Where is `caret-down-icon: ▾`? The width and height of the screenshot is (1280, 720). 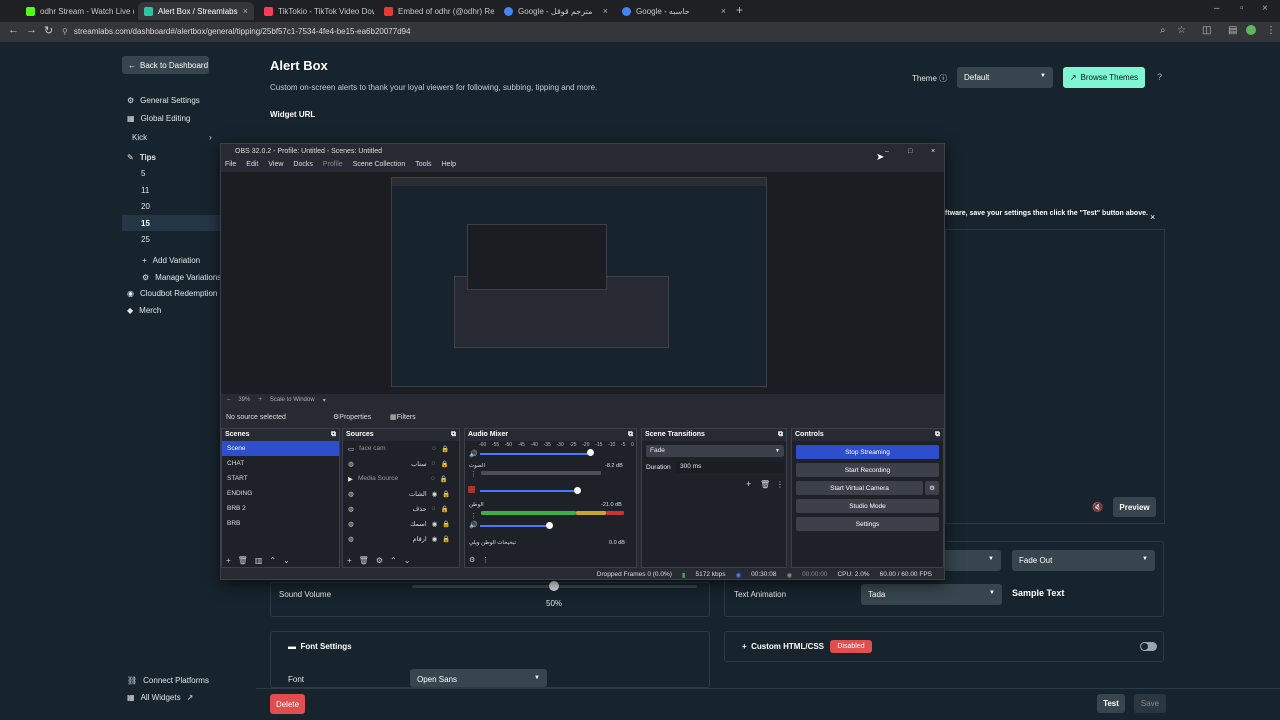
caret-down-icon: ▾ is located at coordinates (324, 400).